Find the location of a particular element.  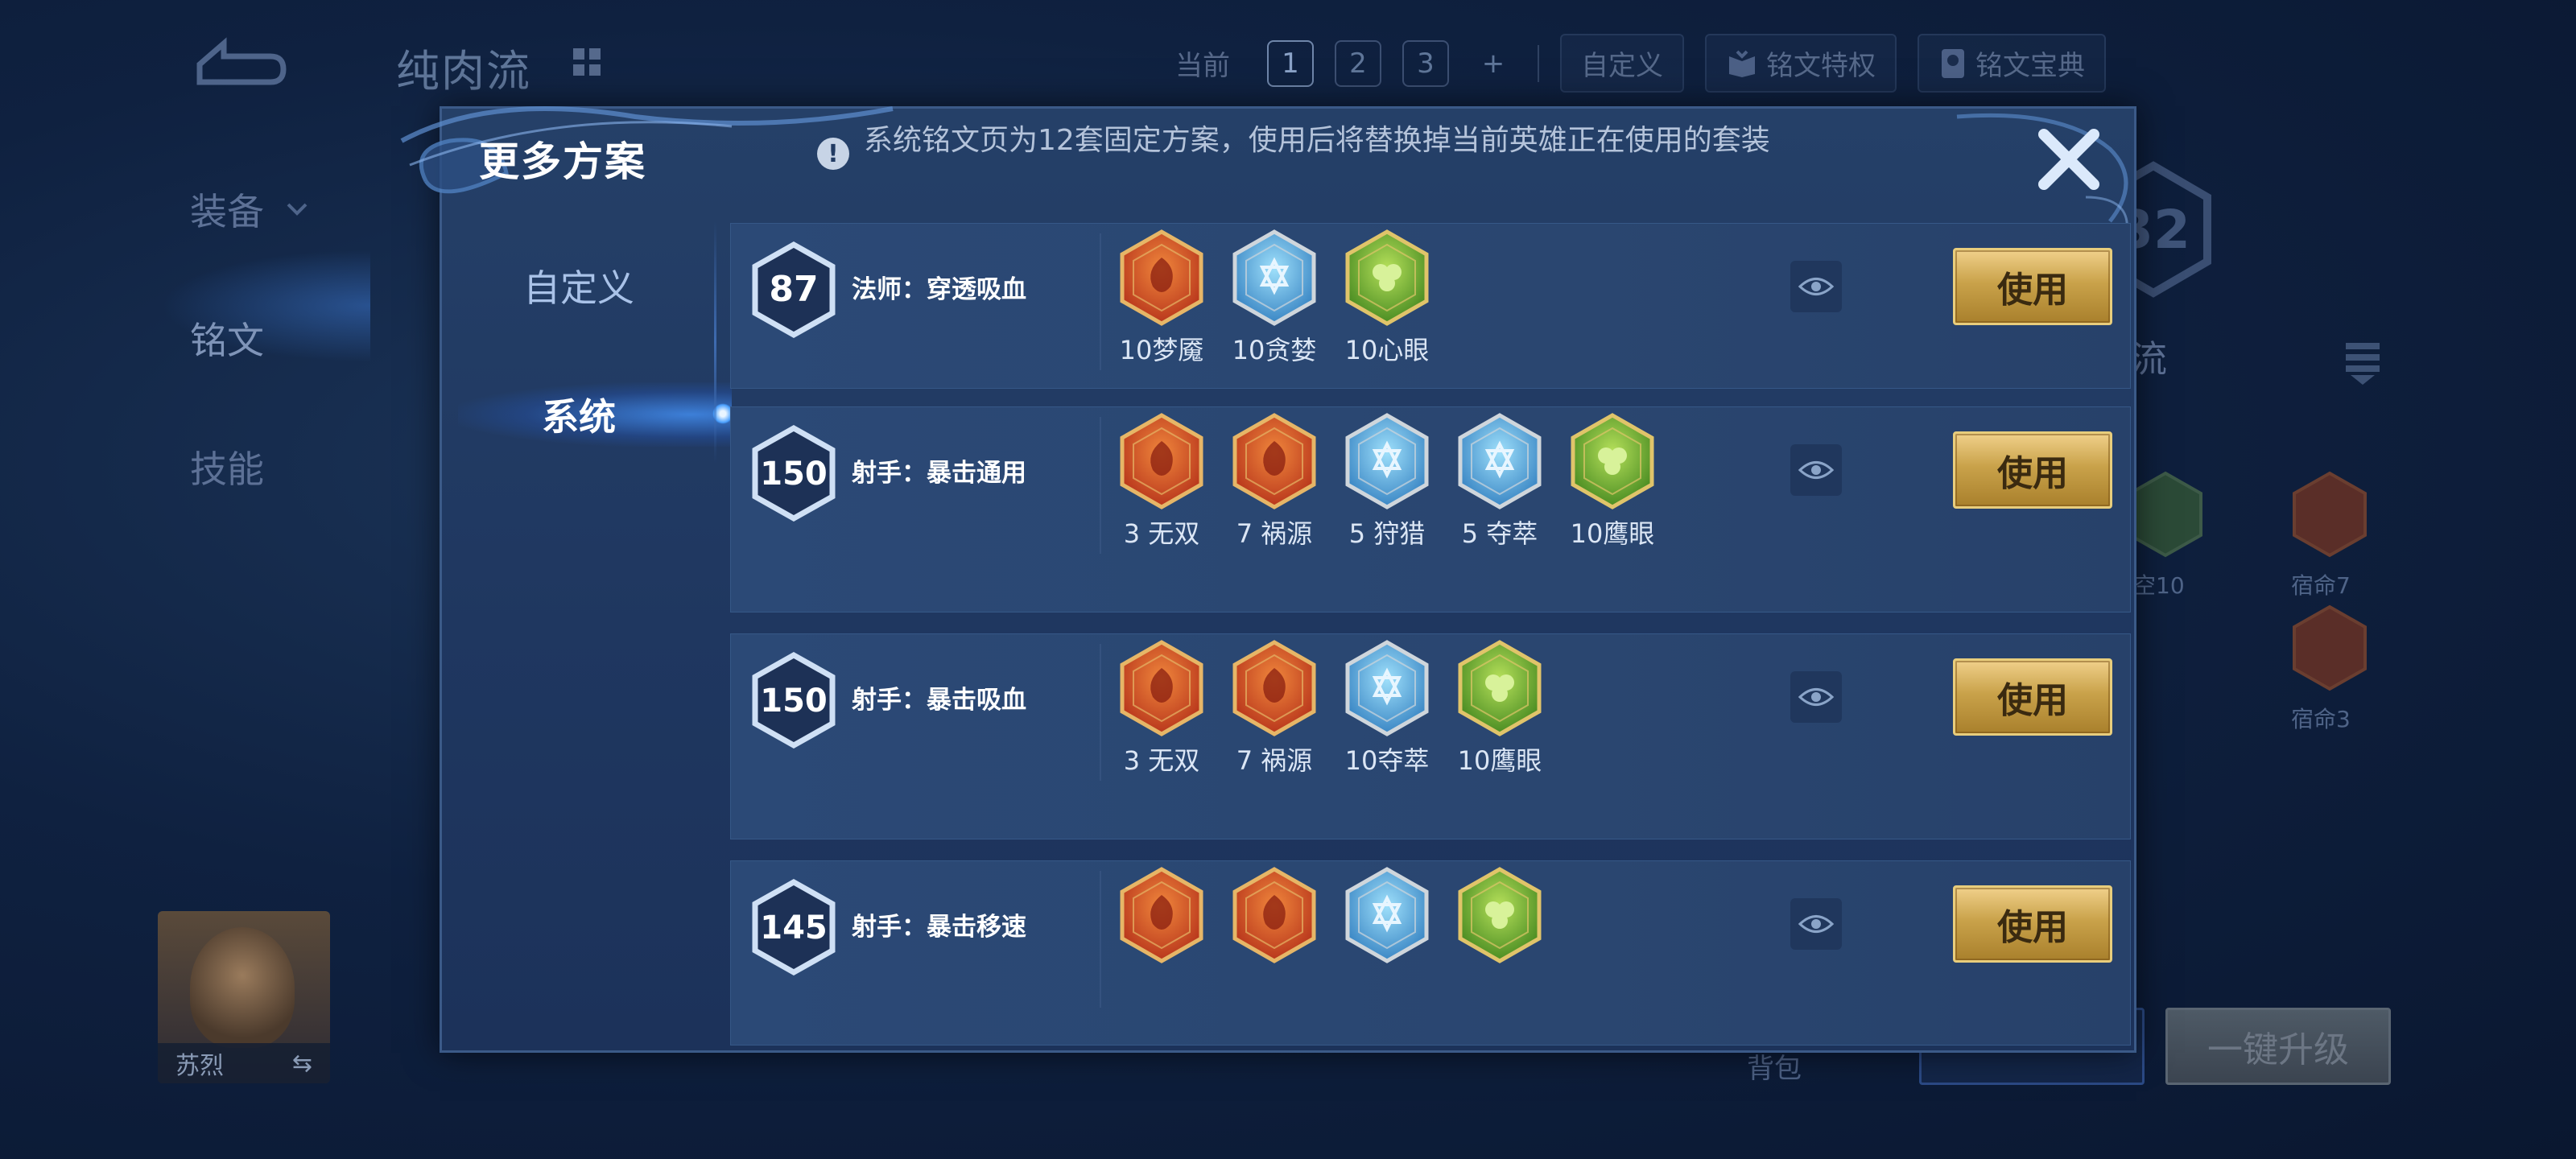

level-badge: 150 is located at coordinates (794, 700).